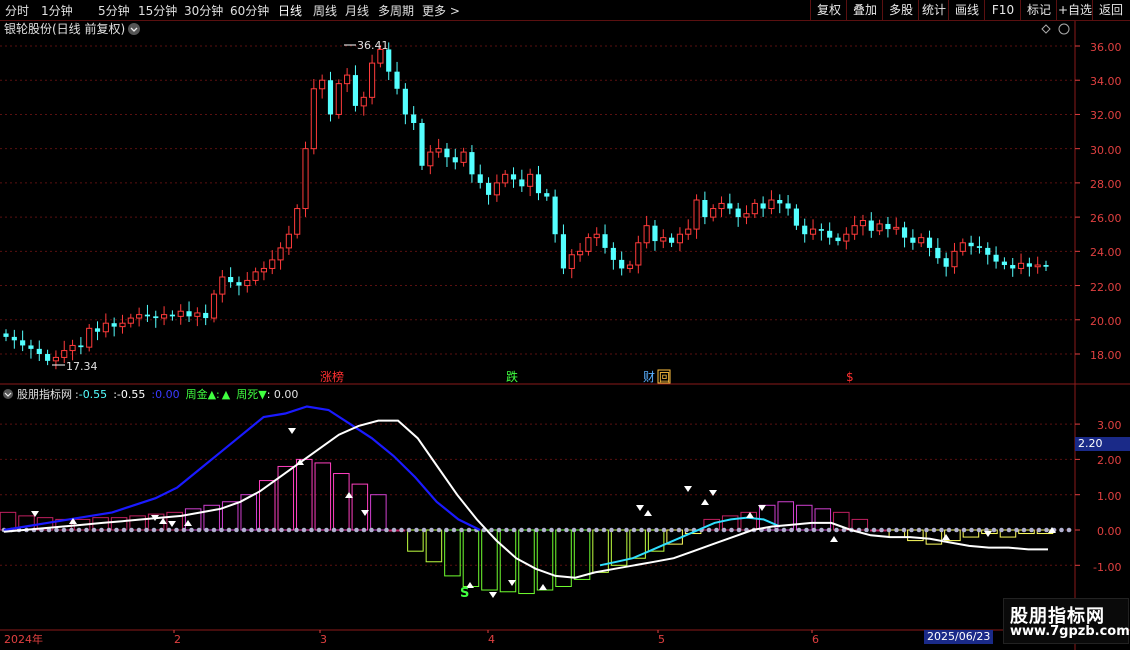 This screenshot has width=1130, height=650. Describe the element at coordinates (242, 468) in the screenshot. I see `indicator-fast-line` at that location.